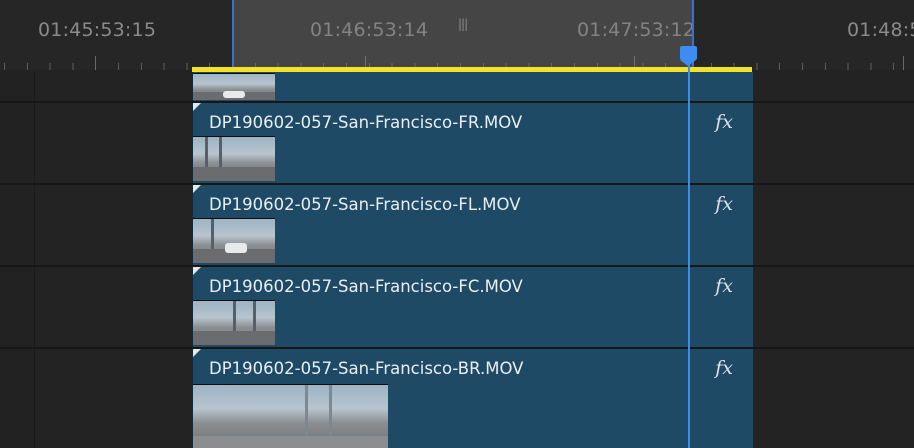 Image resolution: width=914 pixels, height=448 pixels. I want to click on video-clip: DP190602-057-San-Francisco-BR.MOV fx, so click(473, 398).